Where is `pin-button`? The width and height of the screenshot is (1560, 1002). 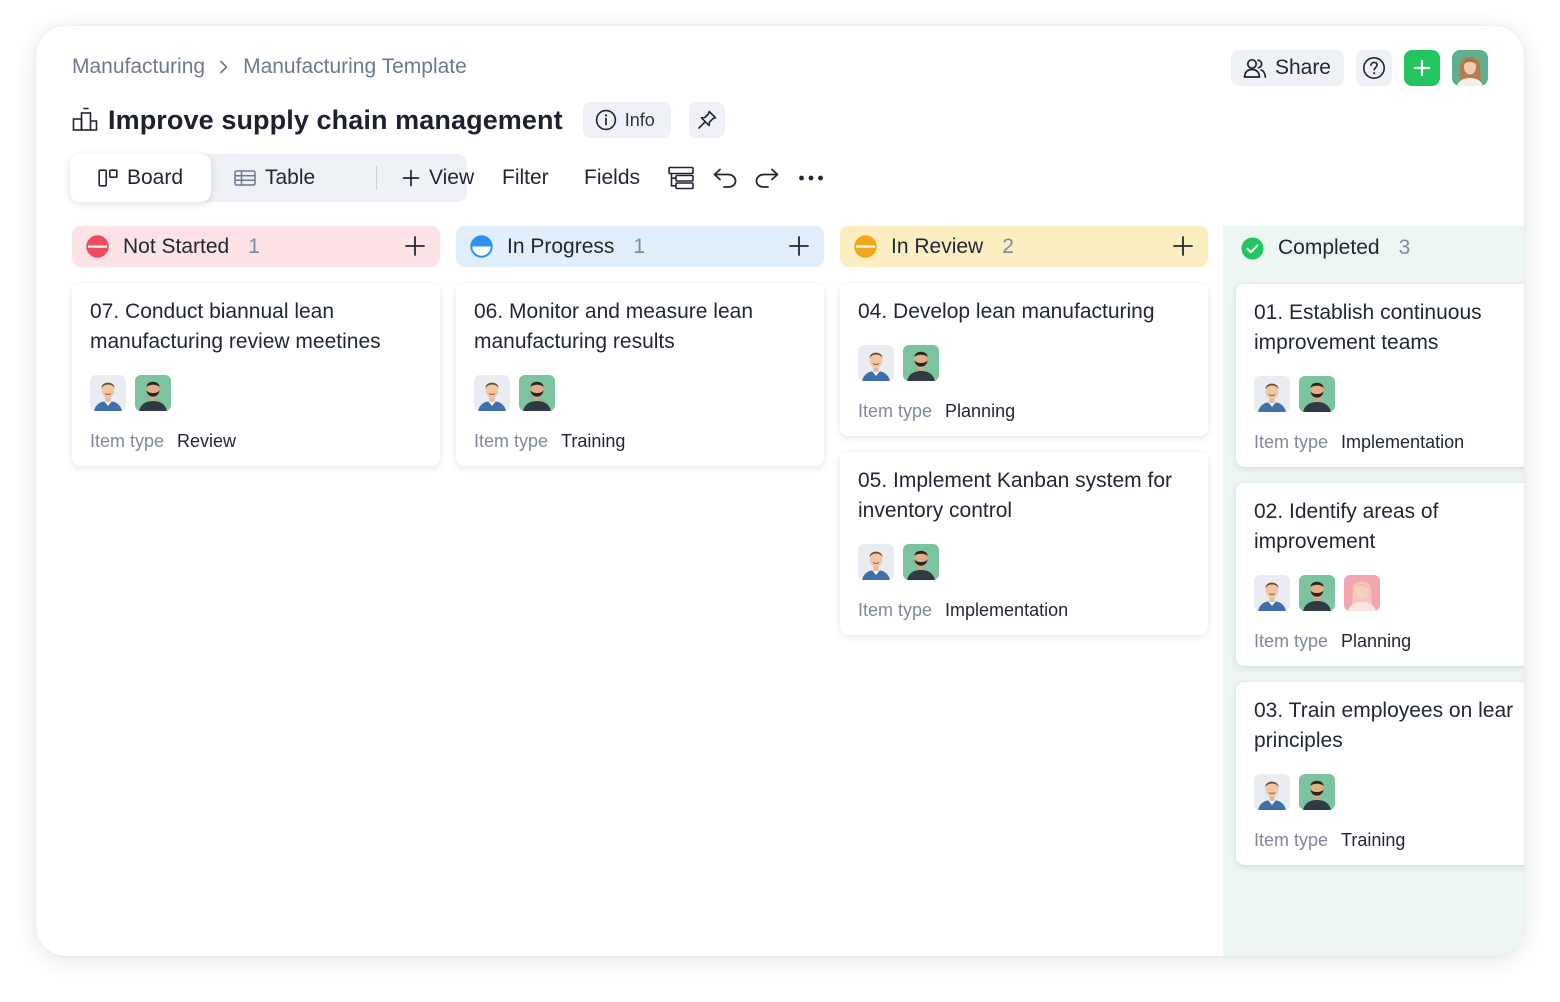
pin-button is located at coordinates (706, 120).